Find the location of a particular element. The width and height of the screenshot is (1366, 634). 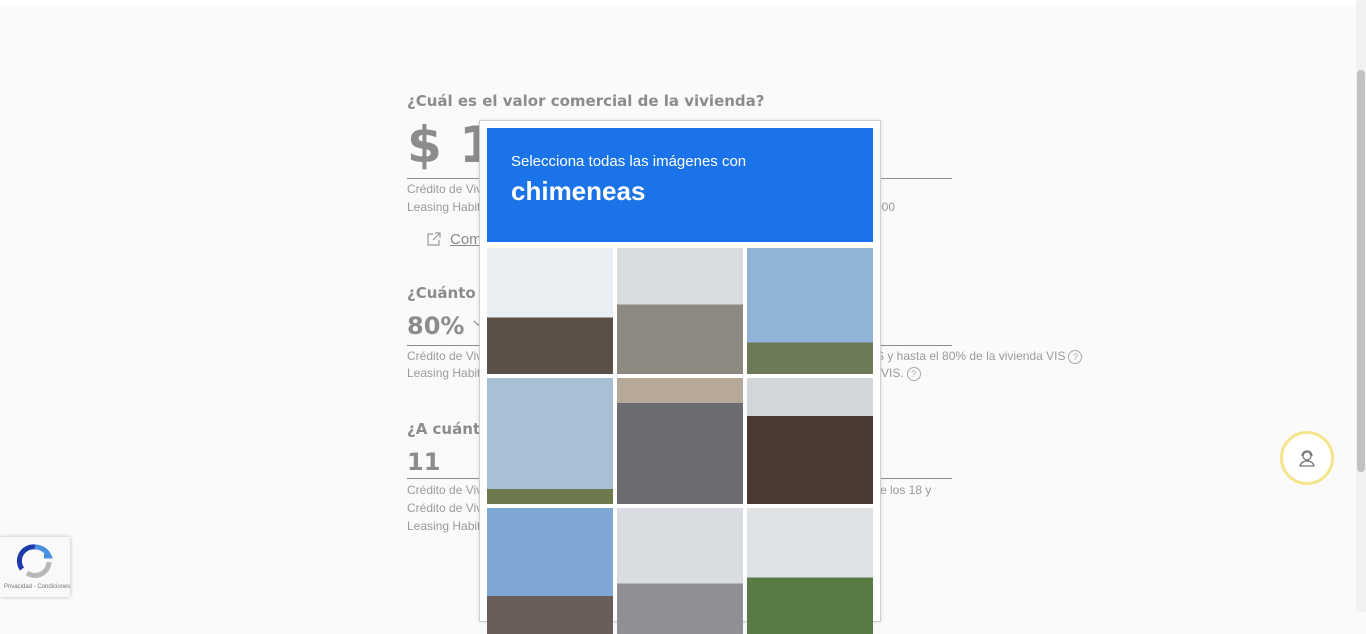

top-bar is located at coordinates (678, 3).